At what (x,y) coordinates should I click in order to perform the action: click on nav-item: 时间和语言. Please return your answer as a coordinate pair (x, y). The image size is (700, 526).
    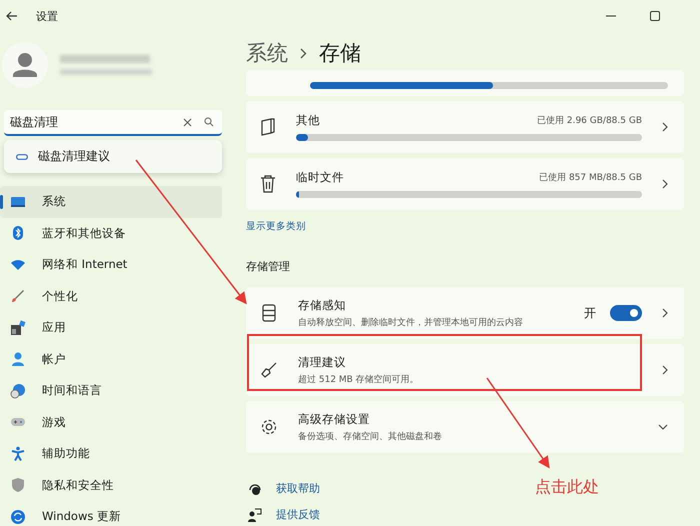
    Looking at the image, I should click on (111, 390).